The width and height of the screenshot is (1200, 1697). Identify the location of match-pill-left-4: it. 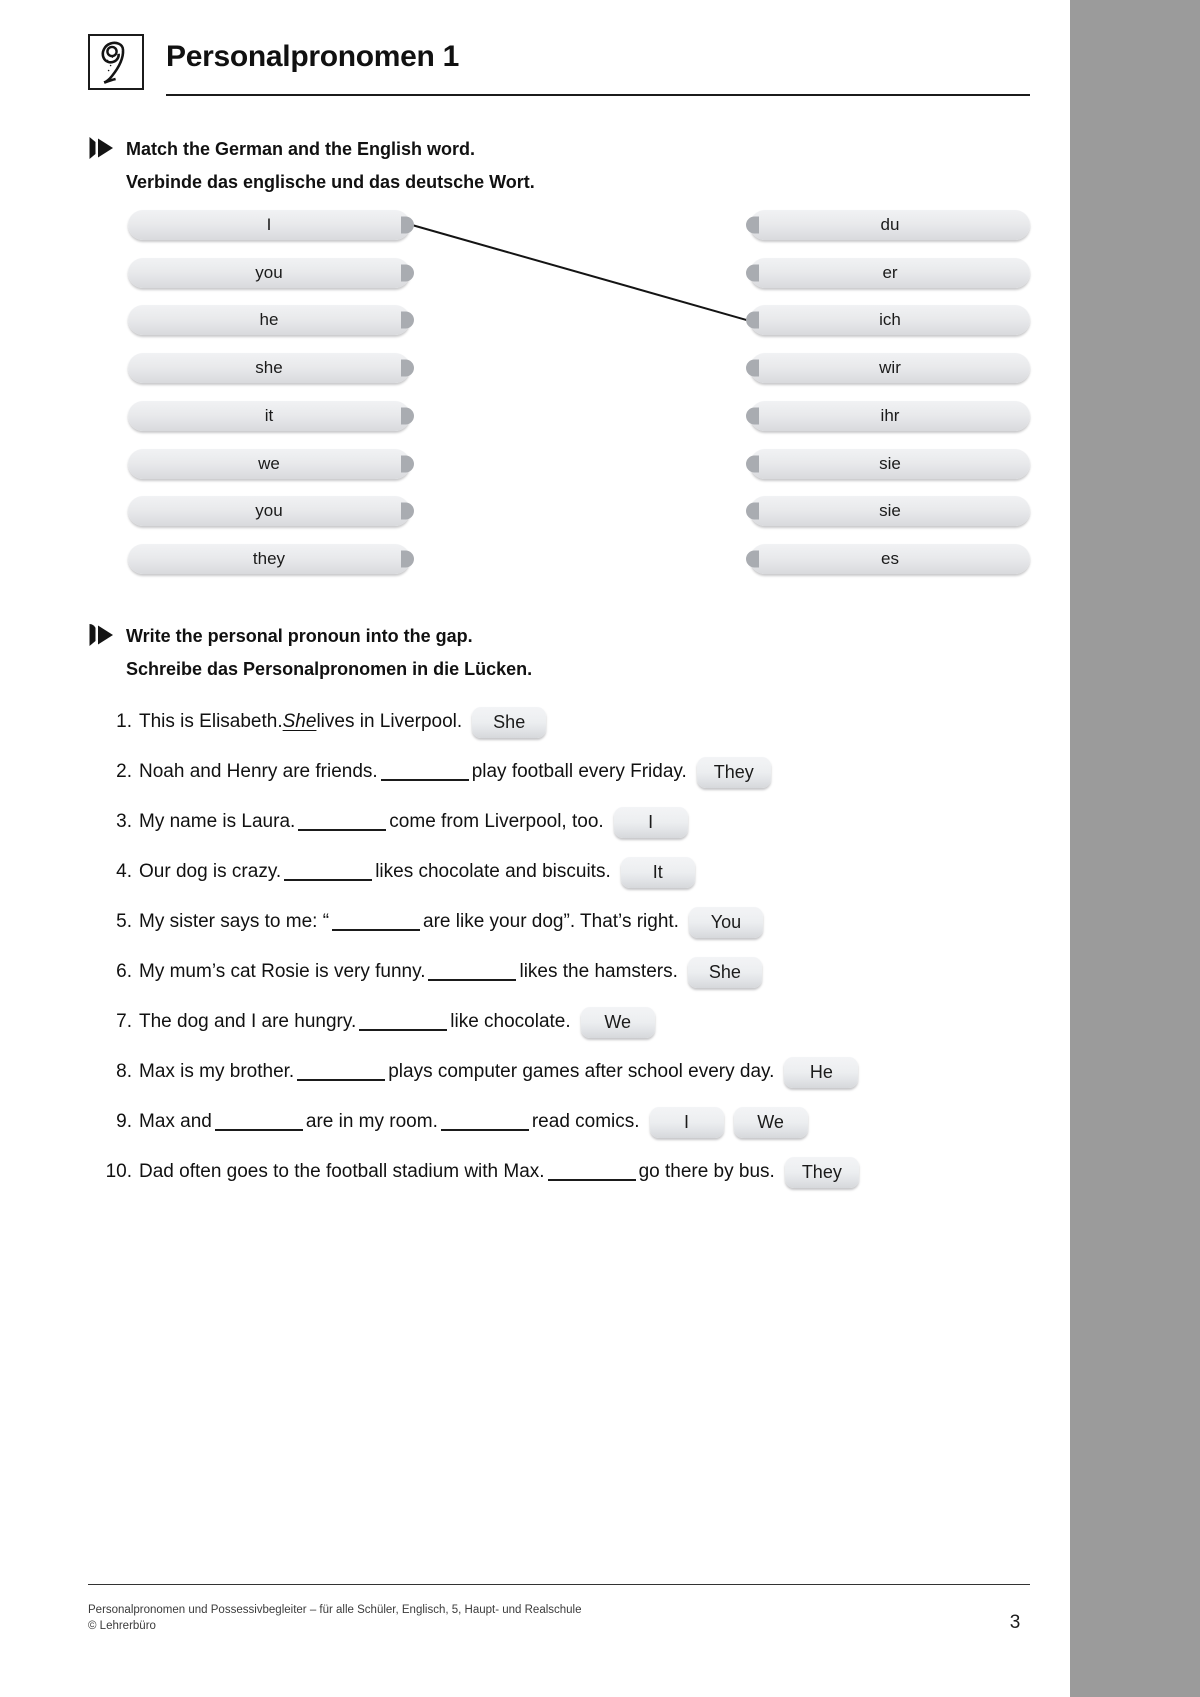
(271, 415).